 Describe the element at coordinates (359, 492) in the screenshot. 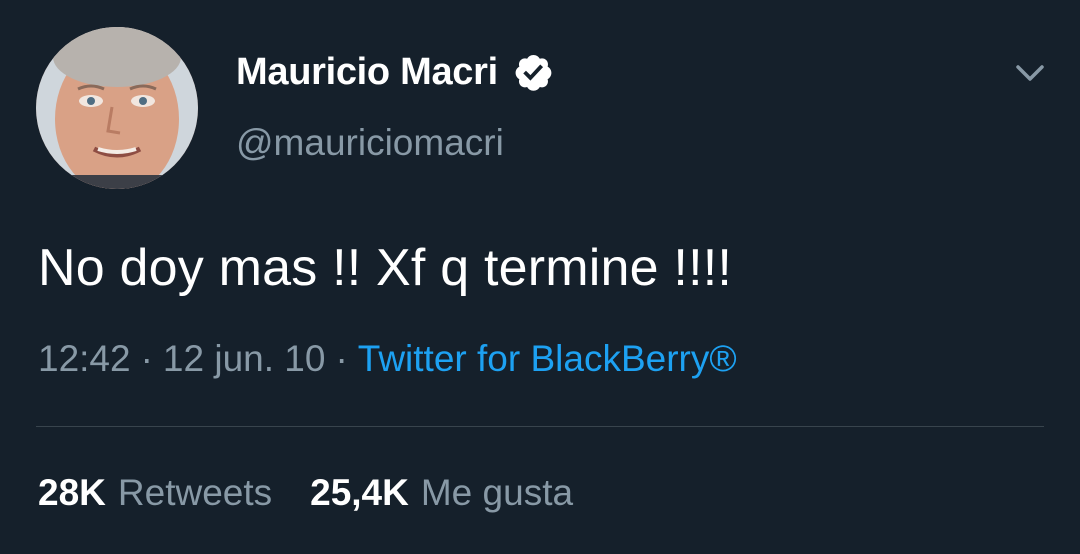

I see `likes-count: 25,4K` at that location.